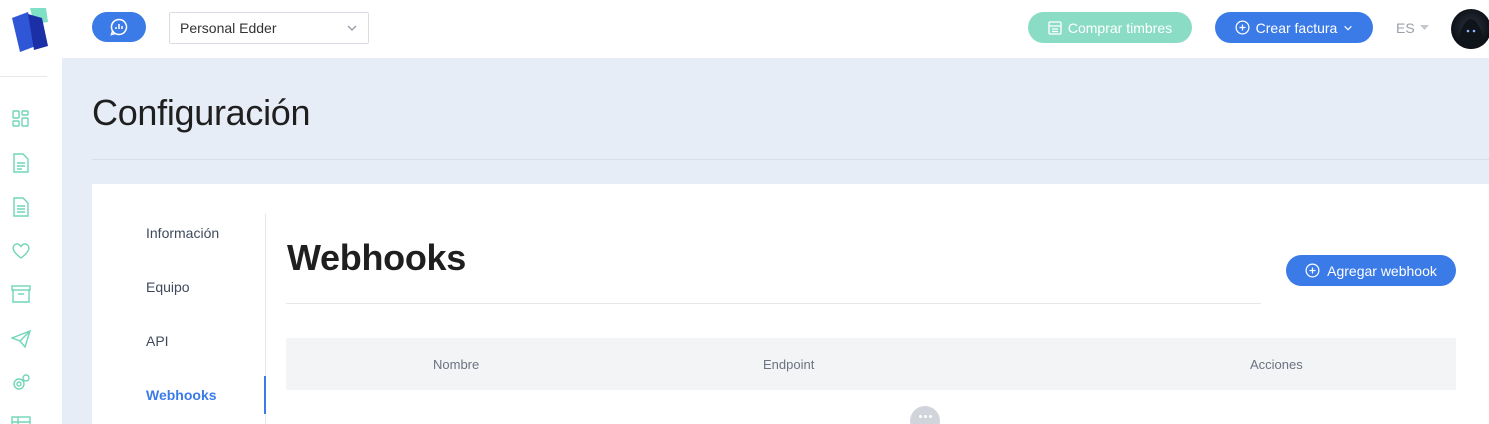 This screenshot has height=424, width=1489. I want to click on buy-stamps-label: Comprar timbres, so click(1120, 27).